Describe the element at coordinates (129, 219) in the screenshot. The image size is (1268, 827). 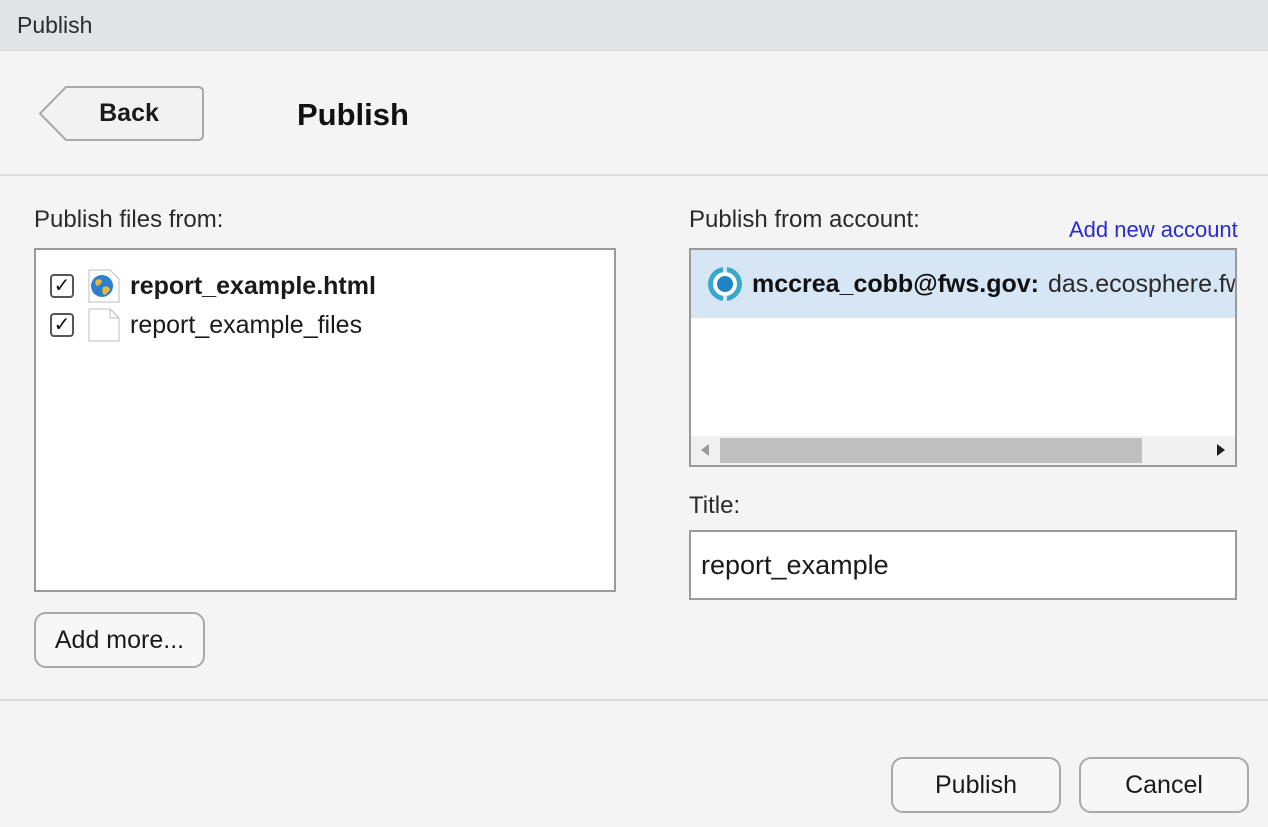
I see `files-label: Publish files from:` at that location.